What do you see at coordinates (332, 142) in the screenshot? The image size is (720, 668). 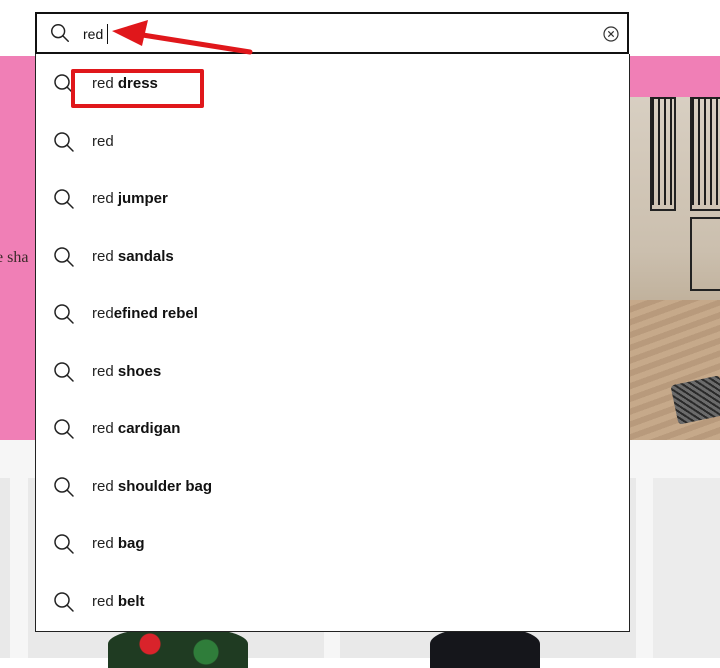 I see `suggestion-red: red` at bounding box center [332, 142].